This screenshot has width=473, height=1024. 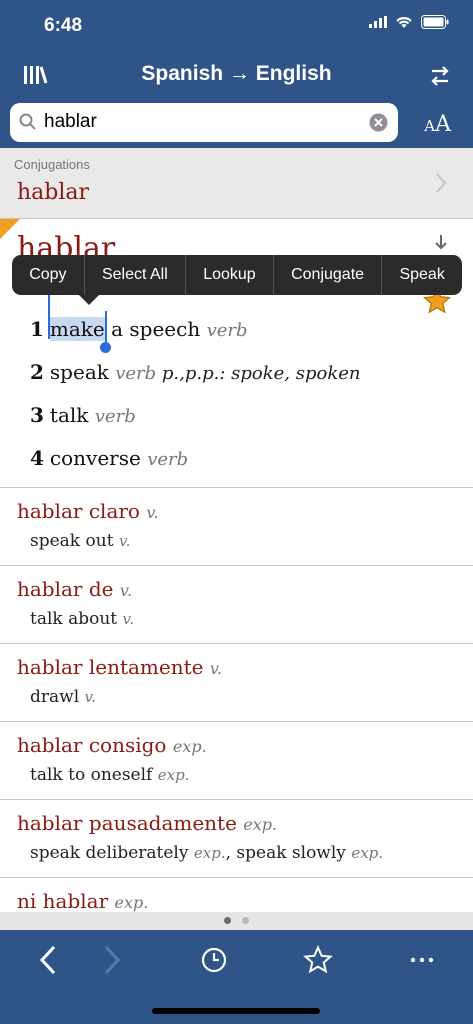 I want to click on sense-text: converse, so click(x=98, y=458).